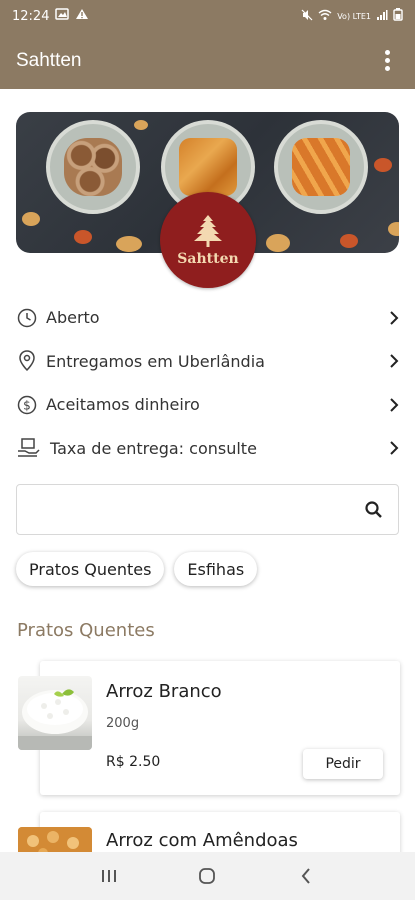 The width and height of the screenshot is (415, 900). Describe the element at coordinates (29, 448) in the screenshot. I see `delivery-hand-icon` at that location.